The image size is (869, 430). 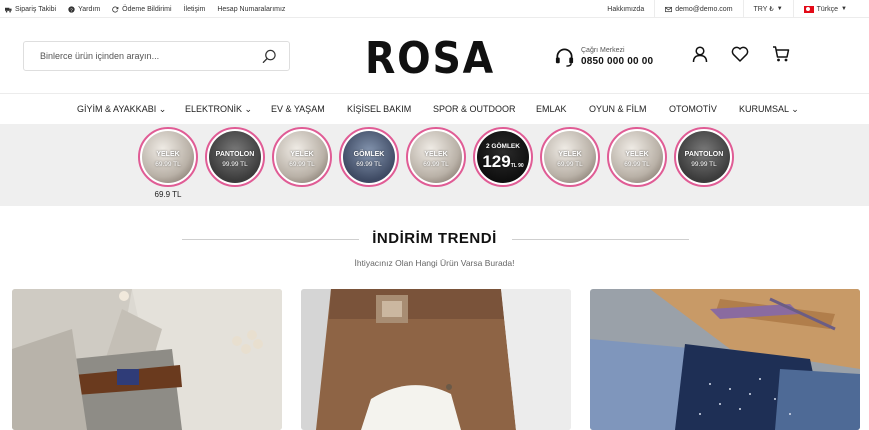 I want to click on search-box, so click(x=156, y=56).